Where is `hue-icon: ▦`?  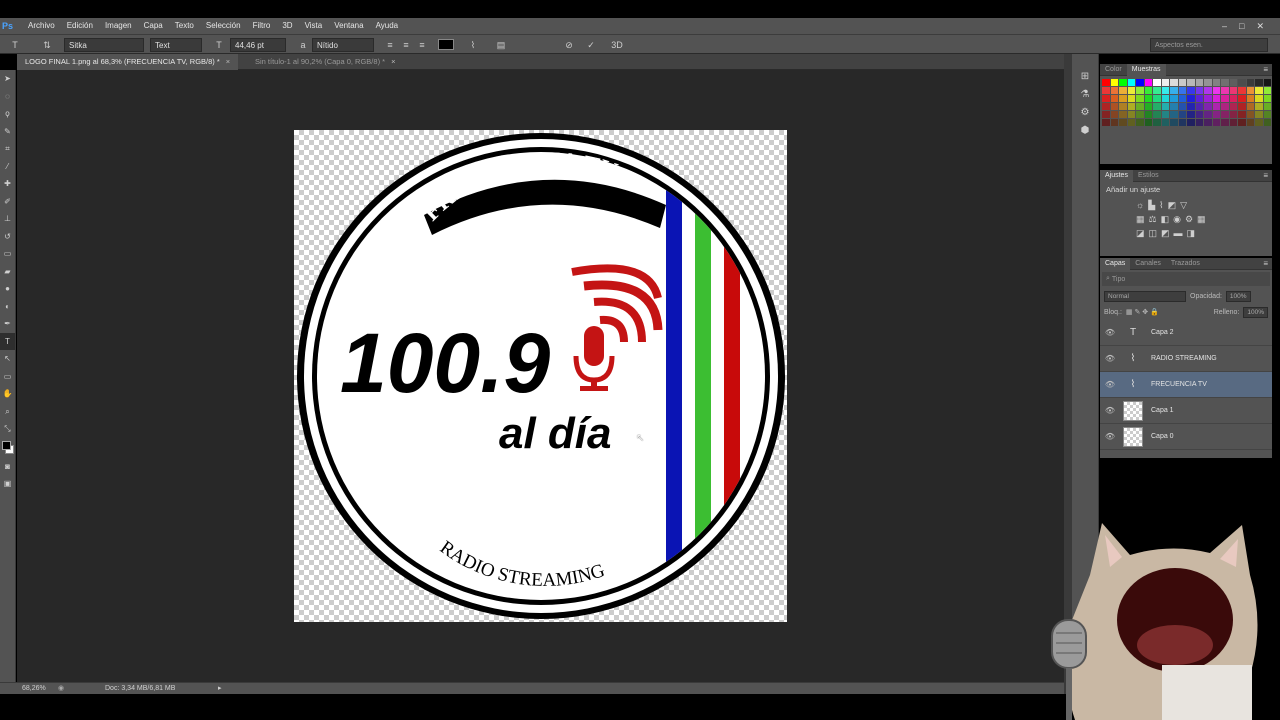 hue-icon: ▦ is located at coordinates (1140, 219).